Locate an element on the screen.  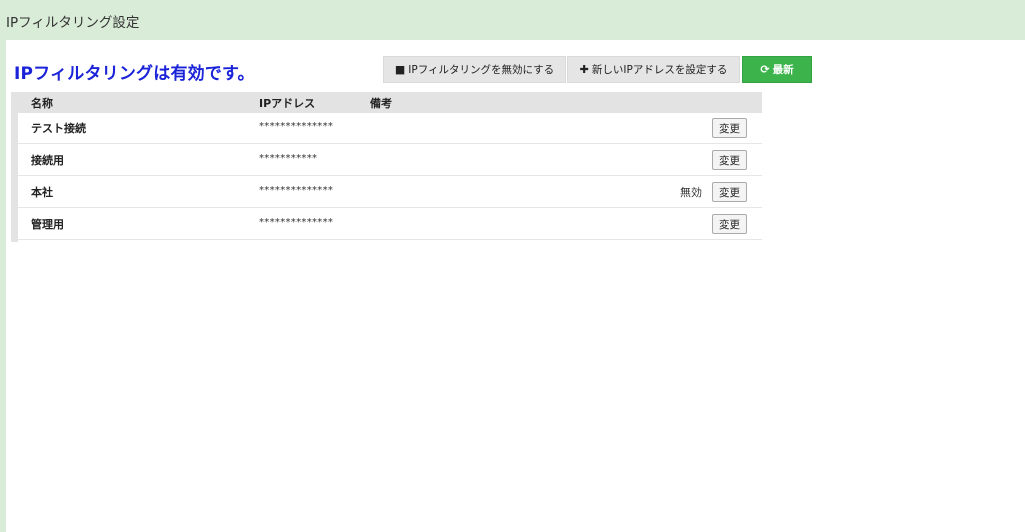
row-name: テスト接続 is located at coordinates (58, 128).